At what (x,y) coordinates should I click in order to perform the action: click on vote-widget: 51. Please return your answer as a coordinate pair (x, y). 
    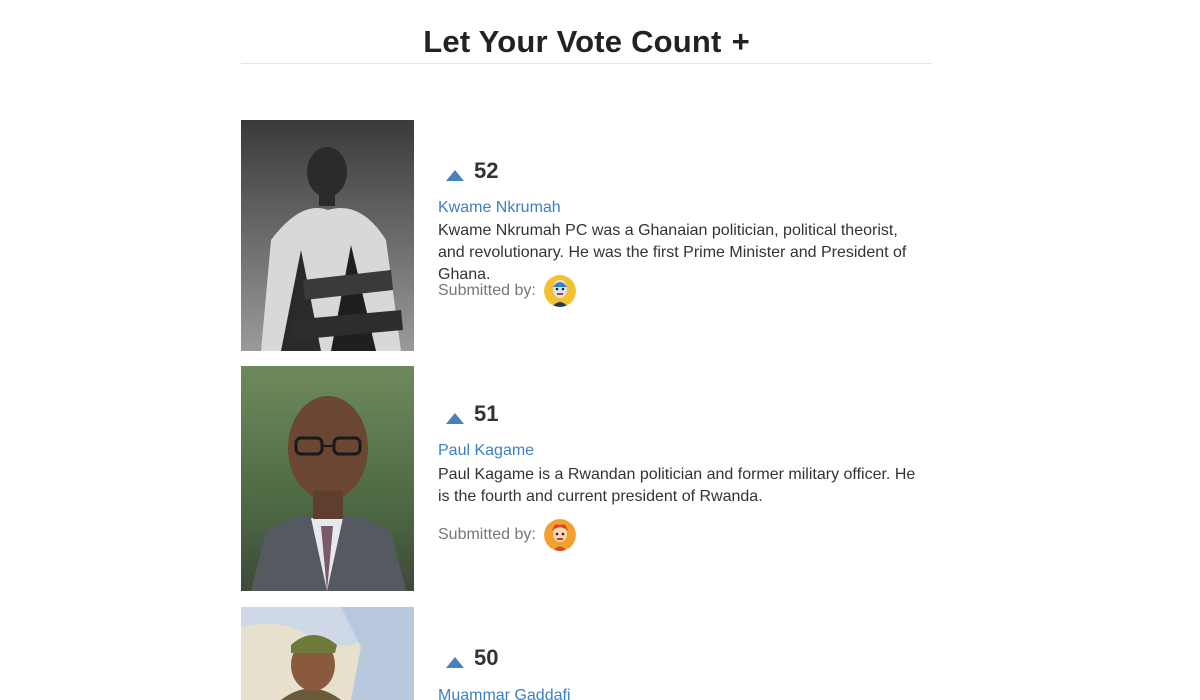
    Looking at the image, I should click on (472, 414).